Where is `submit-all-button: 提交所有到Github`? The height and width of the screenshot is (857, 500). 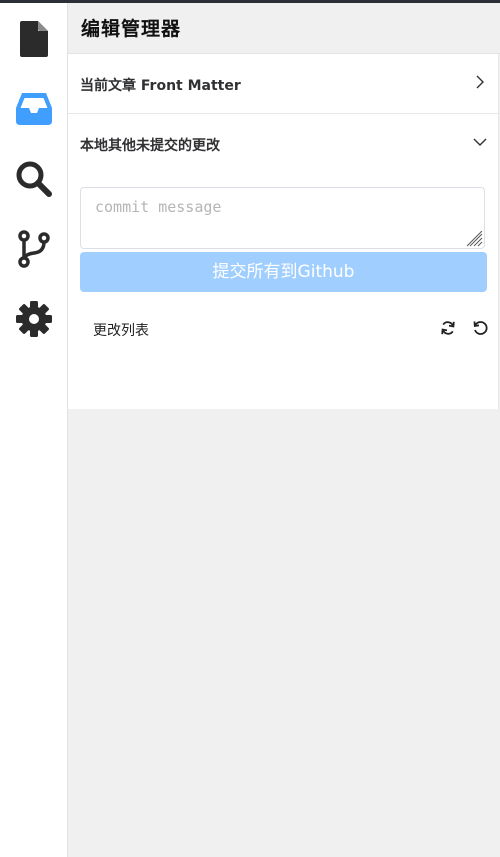
submit-all-button: 提交所有到Github is located at coordinates (283, 272).